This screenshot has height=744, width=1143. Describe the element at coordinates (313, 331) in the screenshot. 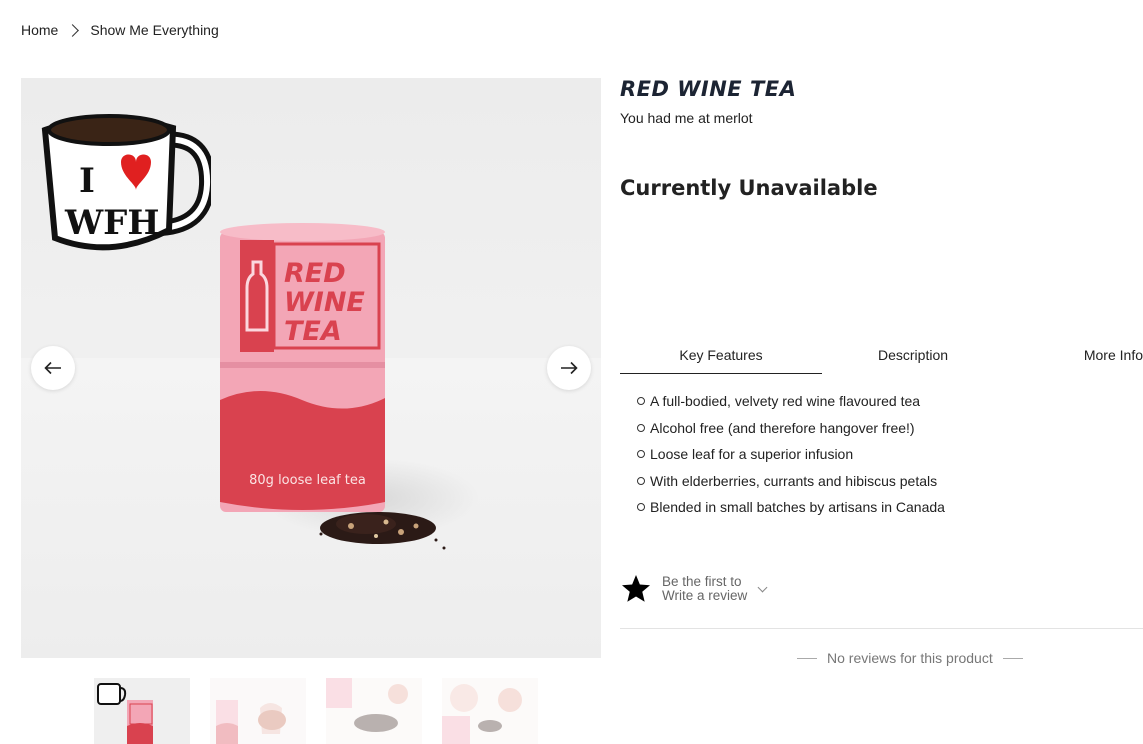

I see `package-word-3: TEA` at that location.